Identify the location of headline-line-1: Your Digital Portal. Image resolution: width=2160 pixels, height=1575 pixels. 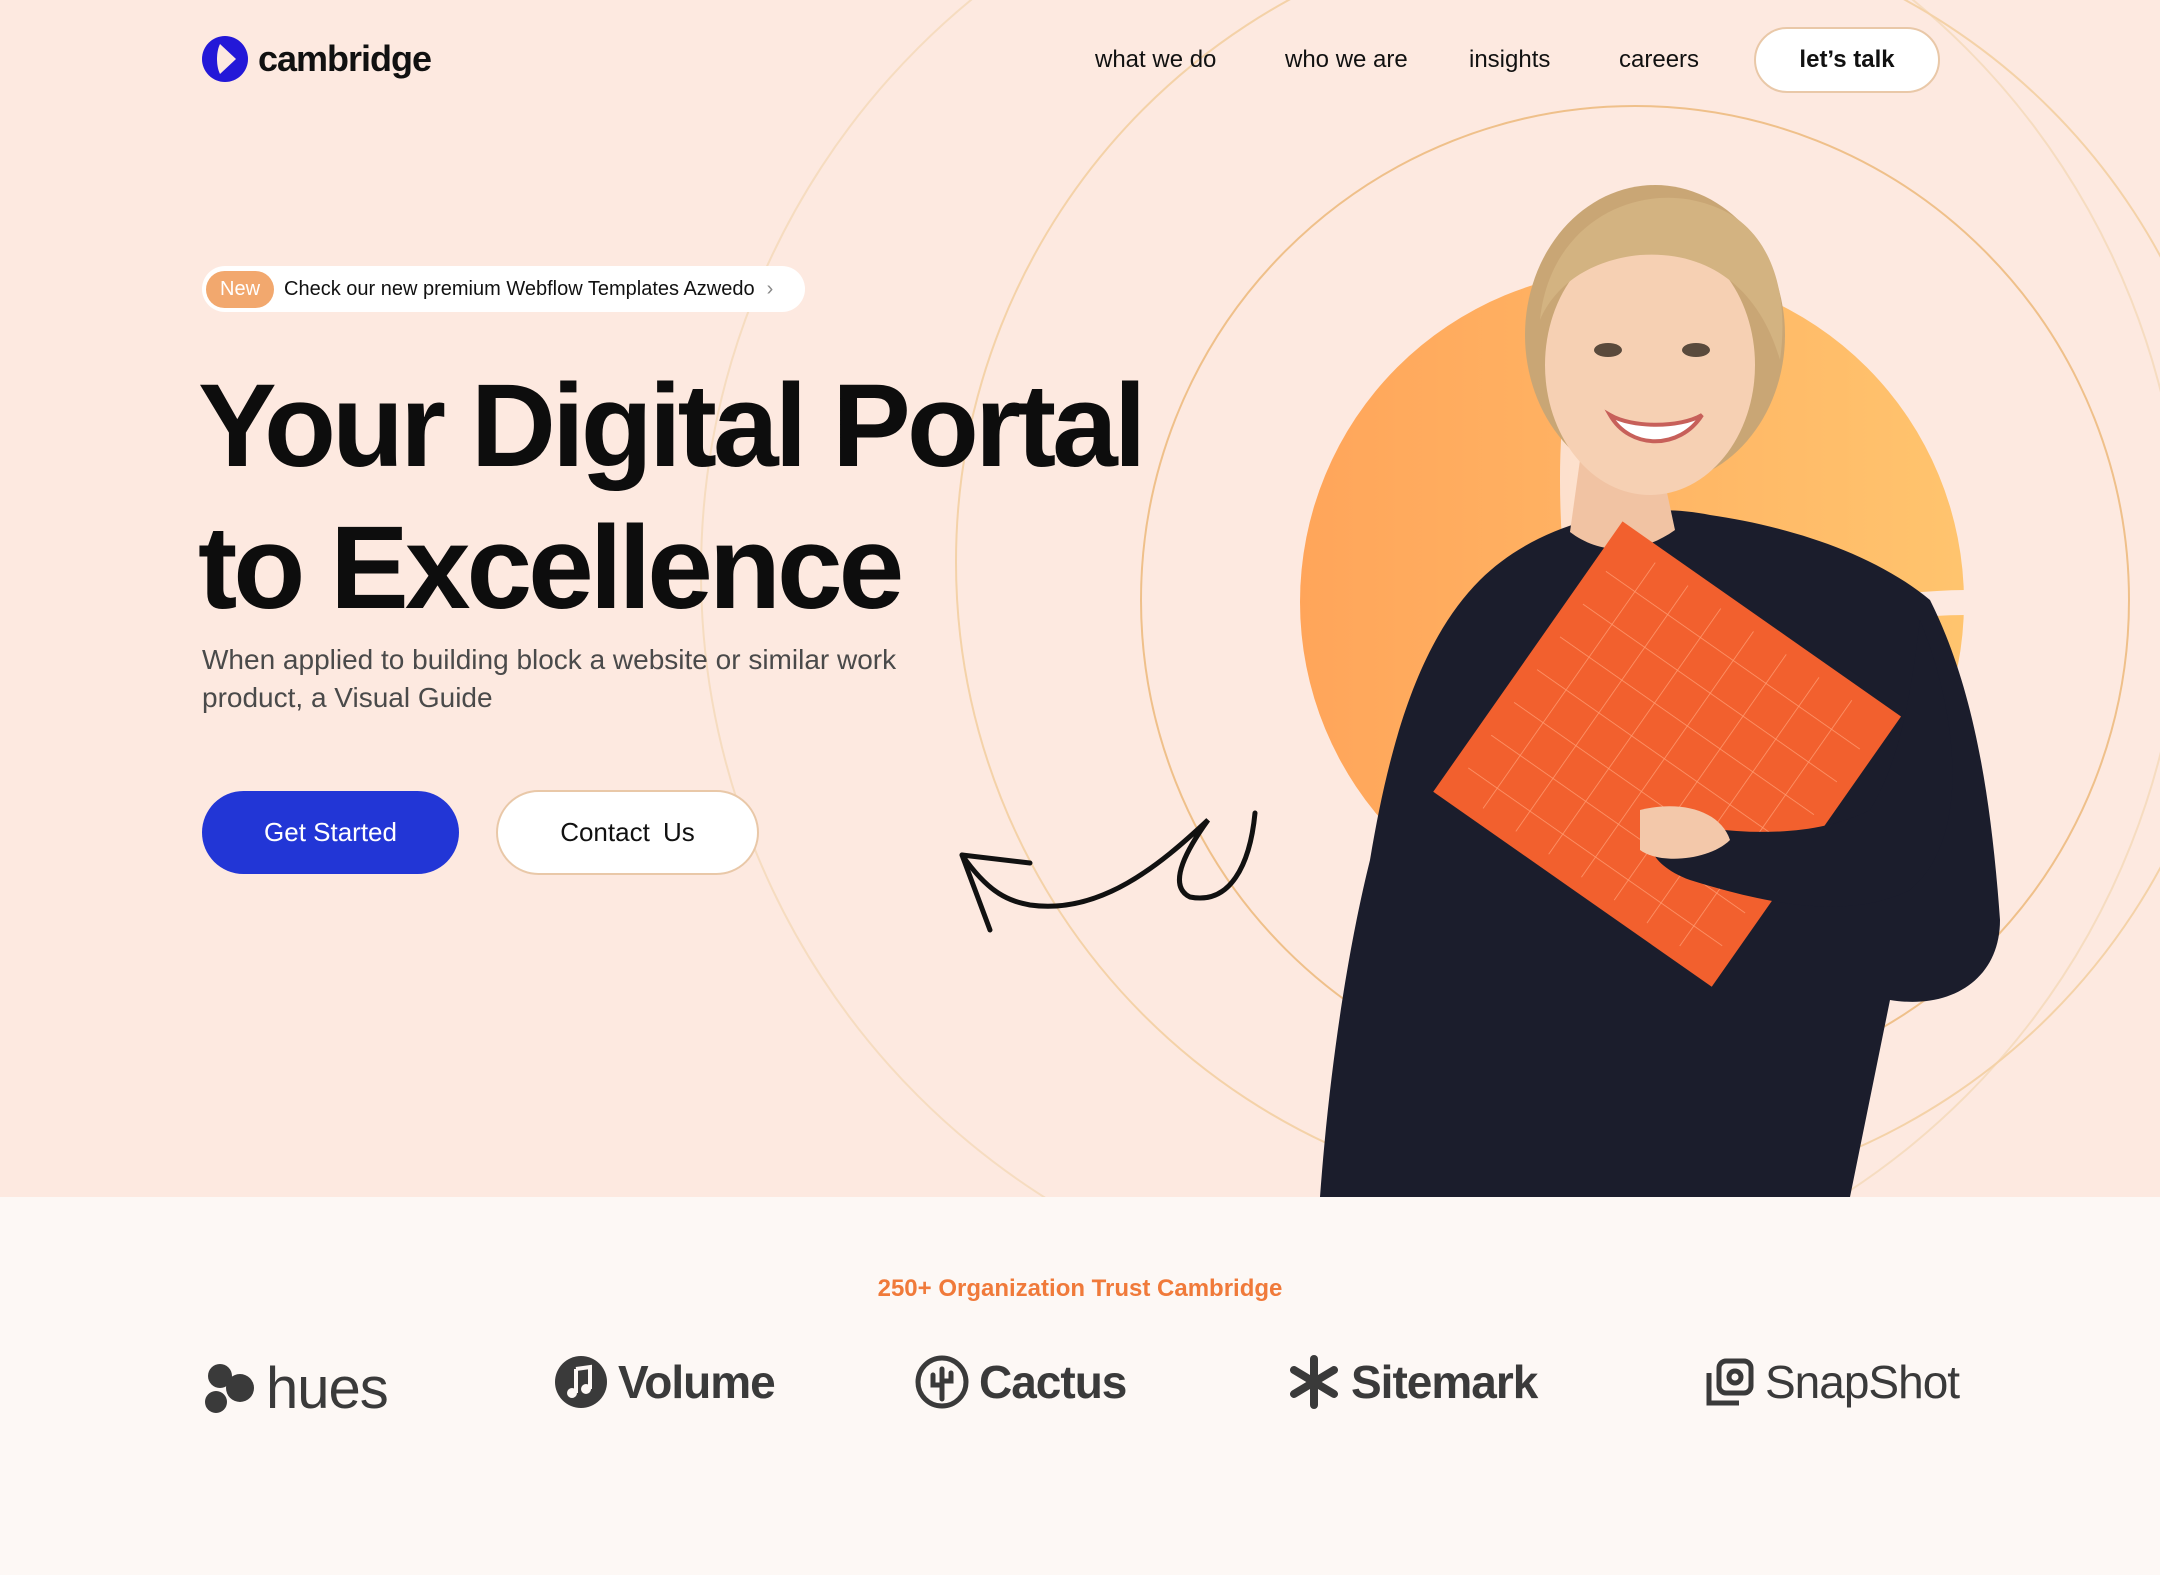
(672, 426).